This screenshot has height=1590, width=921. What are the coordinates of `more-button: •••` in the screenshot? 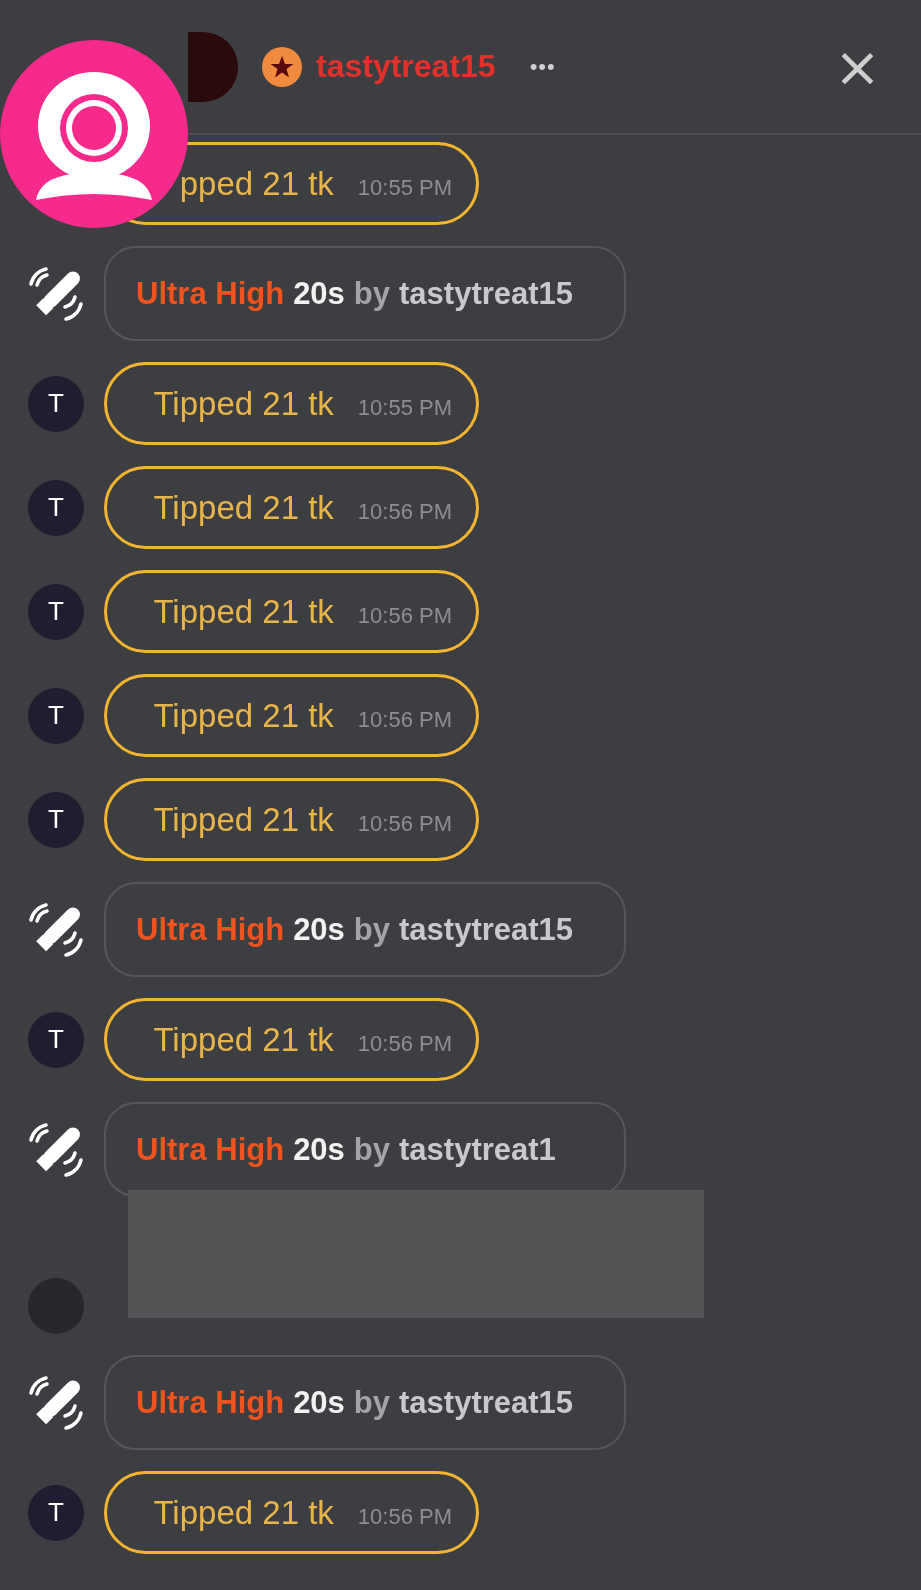 It's located at (542, 66).